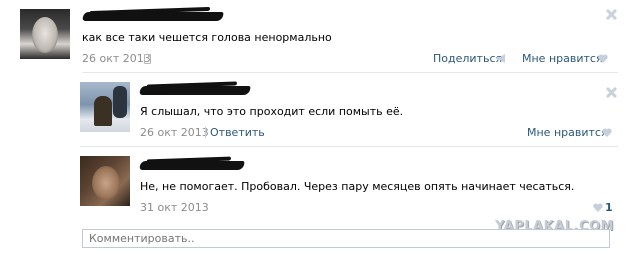 Image resolution: width=640 pixels, height=256 pixels. I want to click on post-text: как все таки чешется голова ненормально, so click(207, 37).